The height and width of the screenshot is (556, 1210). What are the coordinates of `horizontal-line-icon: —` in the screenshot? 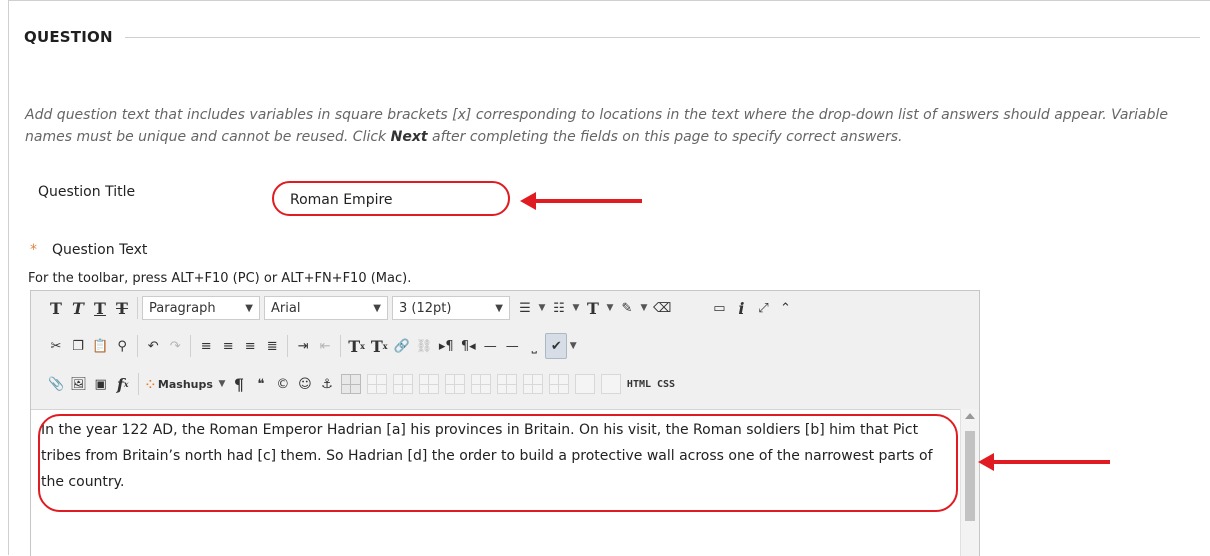 It's located at (512, 346).